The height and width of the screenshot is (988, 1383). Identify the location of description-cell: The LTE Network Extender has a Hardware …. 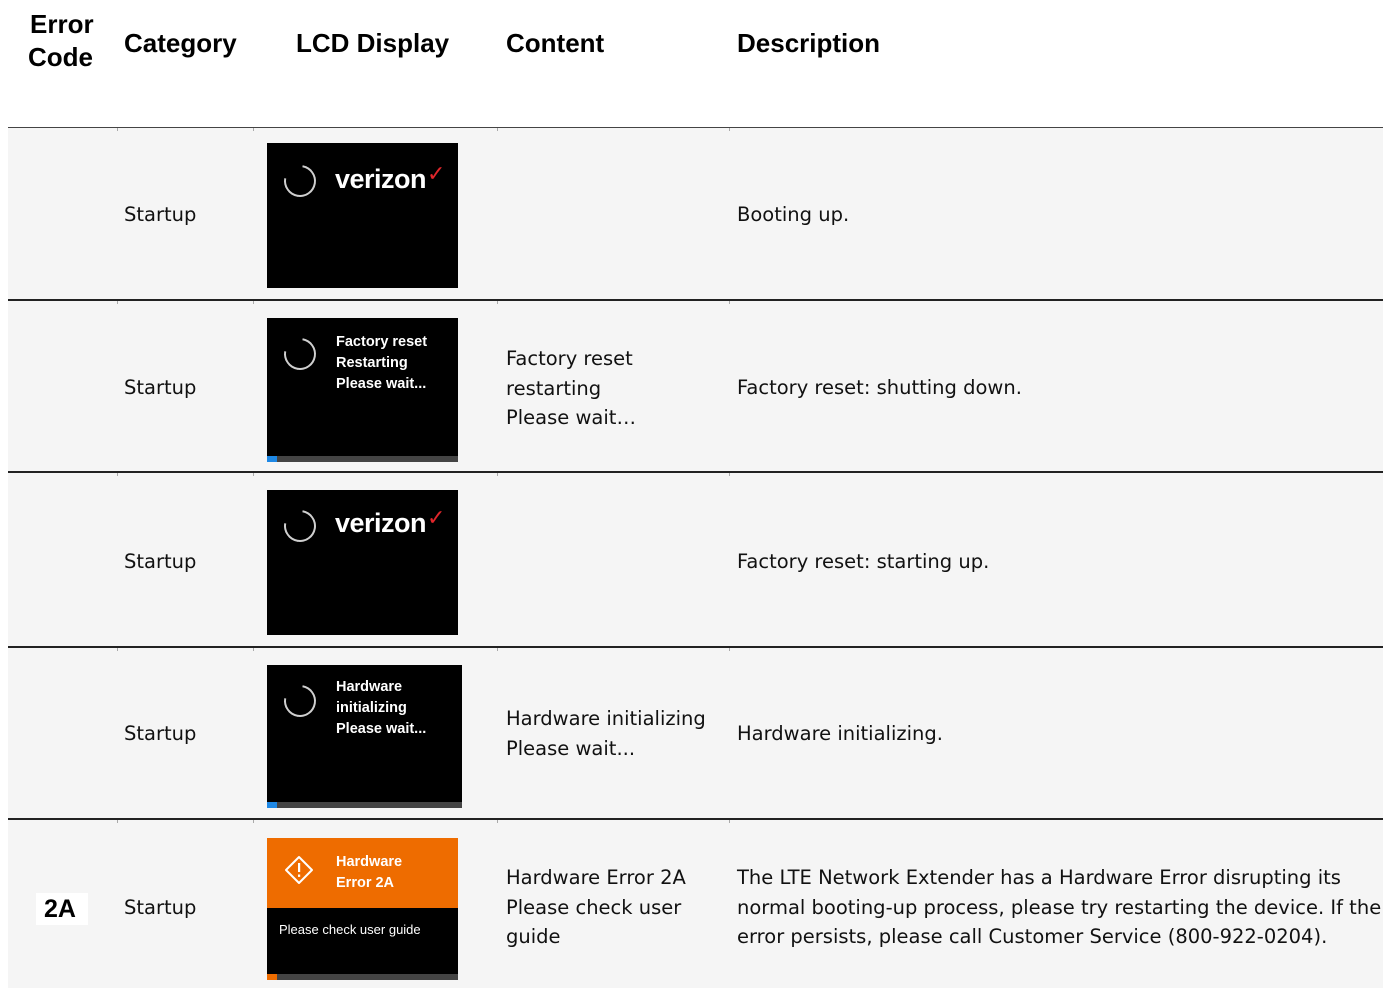
(1059, 907).